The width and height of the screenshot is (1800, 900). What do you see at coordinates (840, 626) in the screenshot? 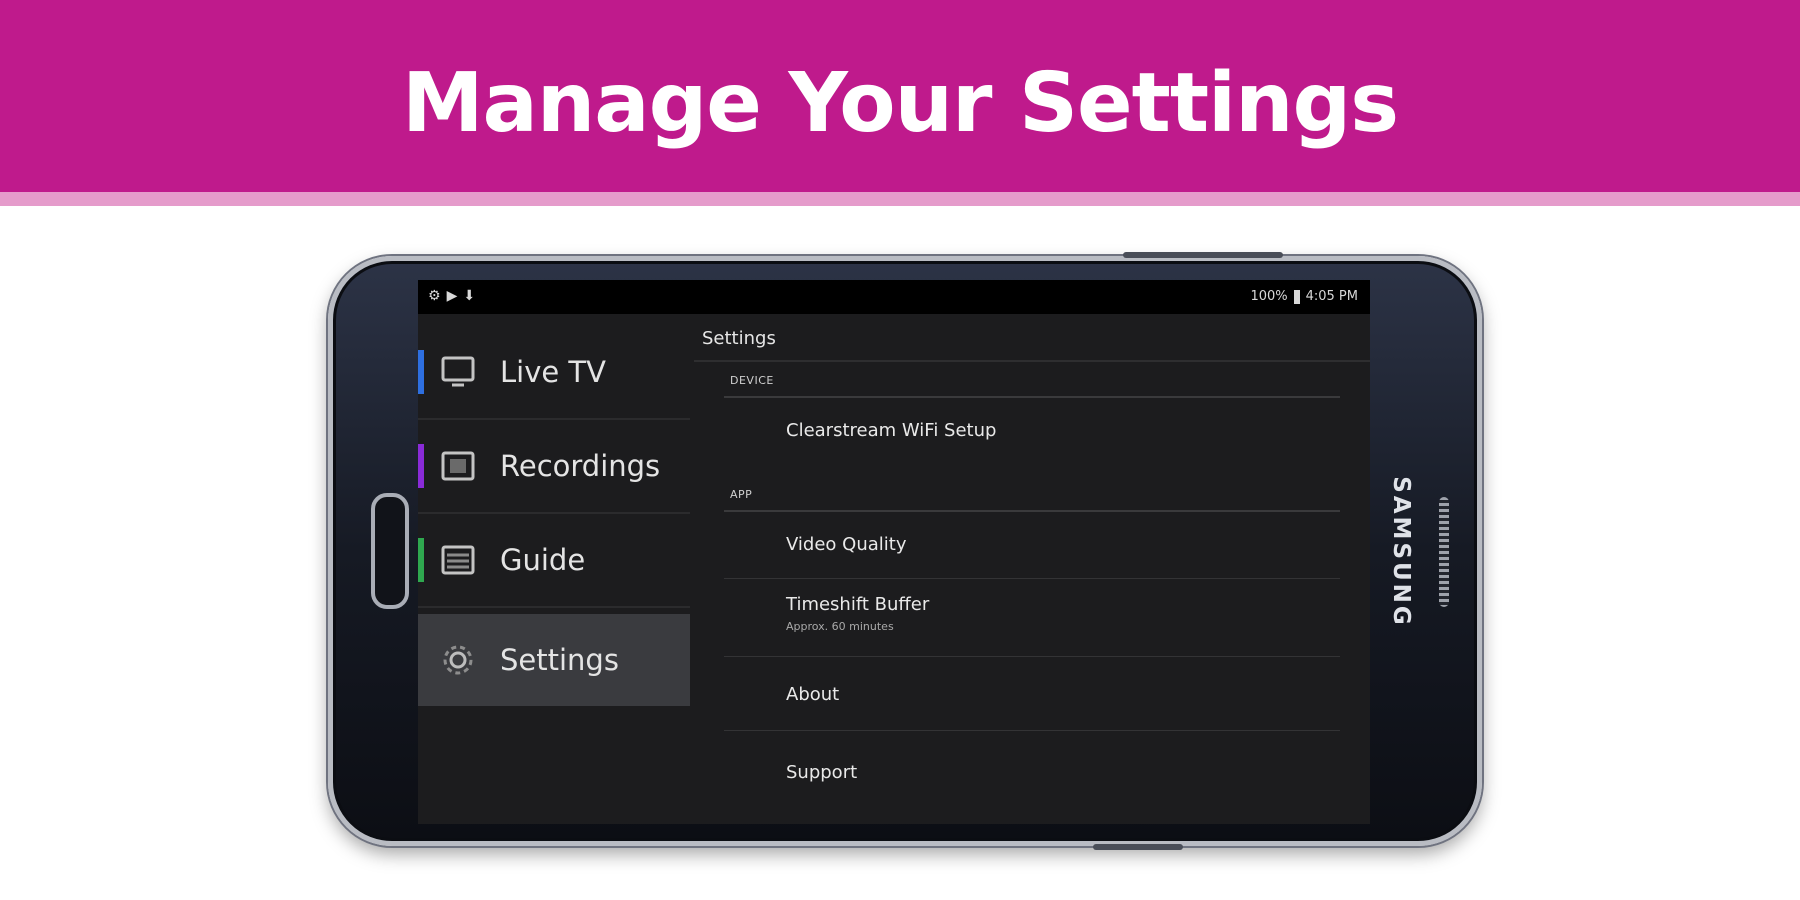
I see `settings-item-subtitle: Approx. 60 minutes` at bounding box center [840, 626].